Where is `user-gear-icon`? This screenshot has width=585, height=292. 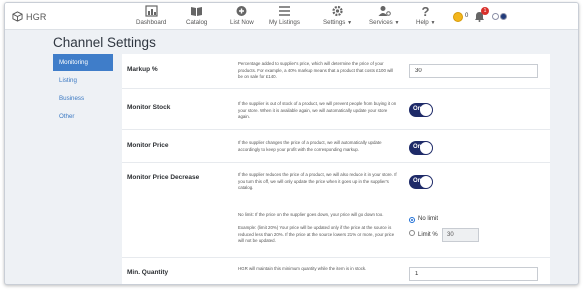 user-gear-icon is located at coordinates (384, 11).